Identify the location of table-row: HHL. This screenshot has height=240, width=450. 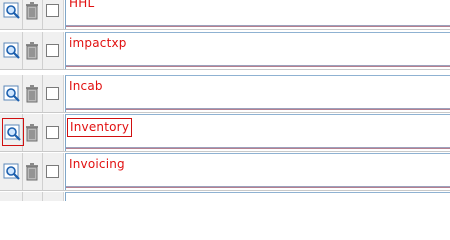
(225, 15).